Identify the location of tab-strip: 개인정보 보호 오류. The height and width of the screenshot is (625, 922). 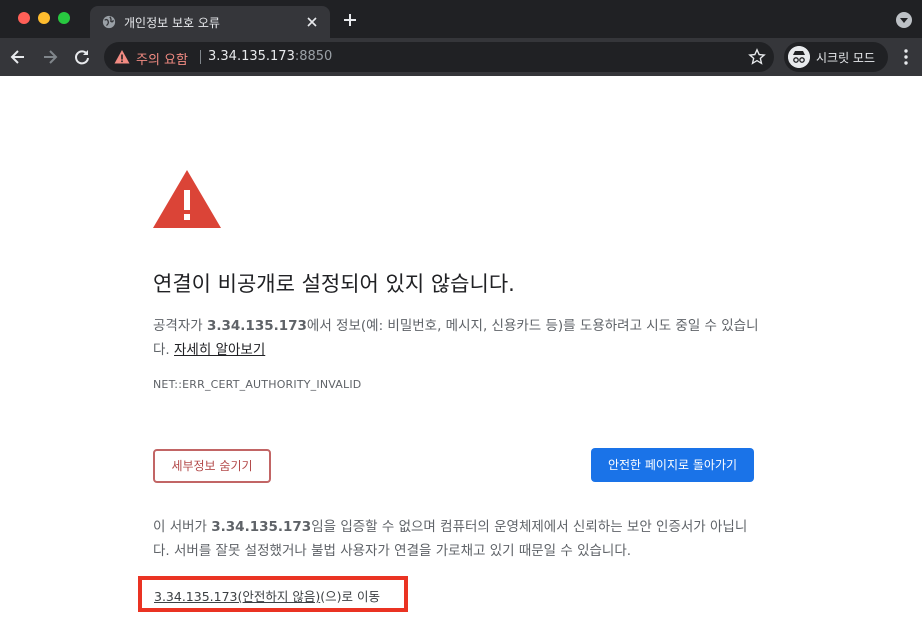
(461, 19).